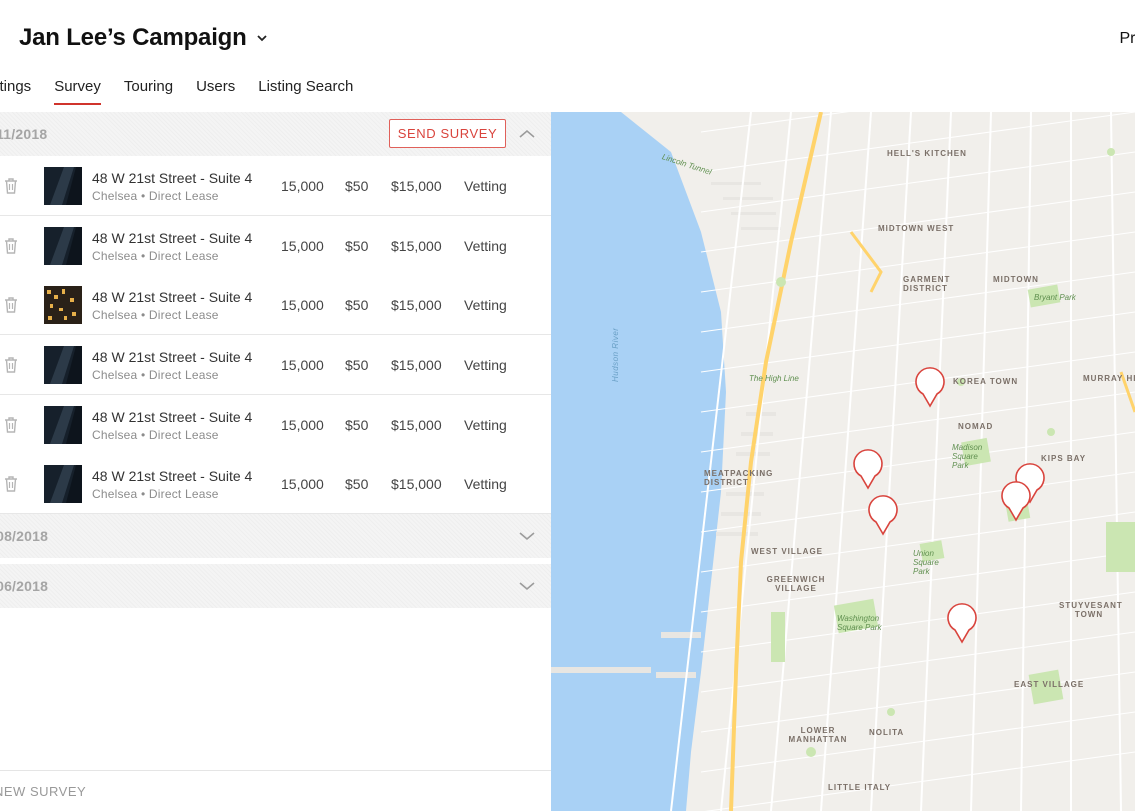  What do you see at coordinates (305, 91) in the screenshot?
I see `tab-listing-search: Listing Search` at bounding box center [305, 91].